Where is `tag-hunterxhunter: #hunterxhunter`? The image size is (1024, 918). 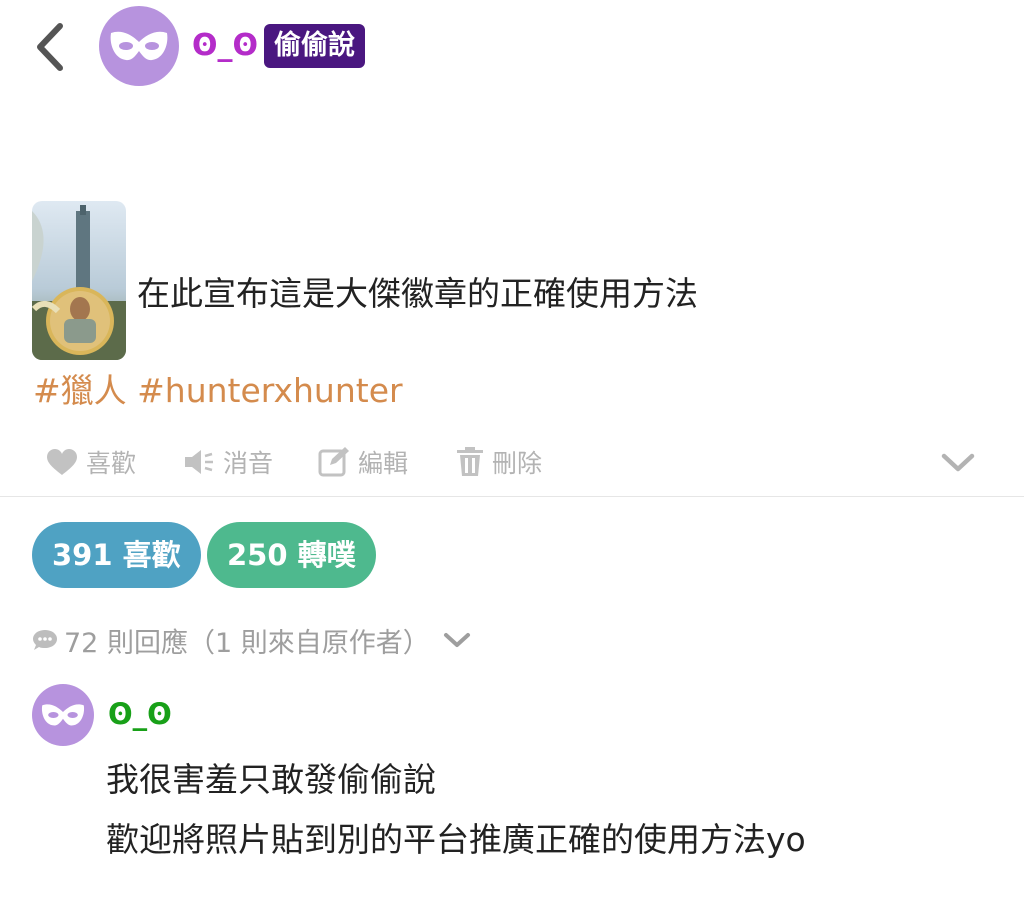
tag-hunterxhunter: #hunterxhunter is located at coordinates (269, 390).